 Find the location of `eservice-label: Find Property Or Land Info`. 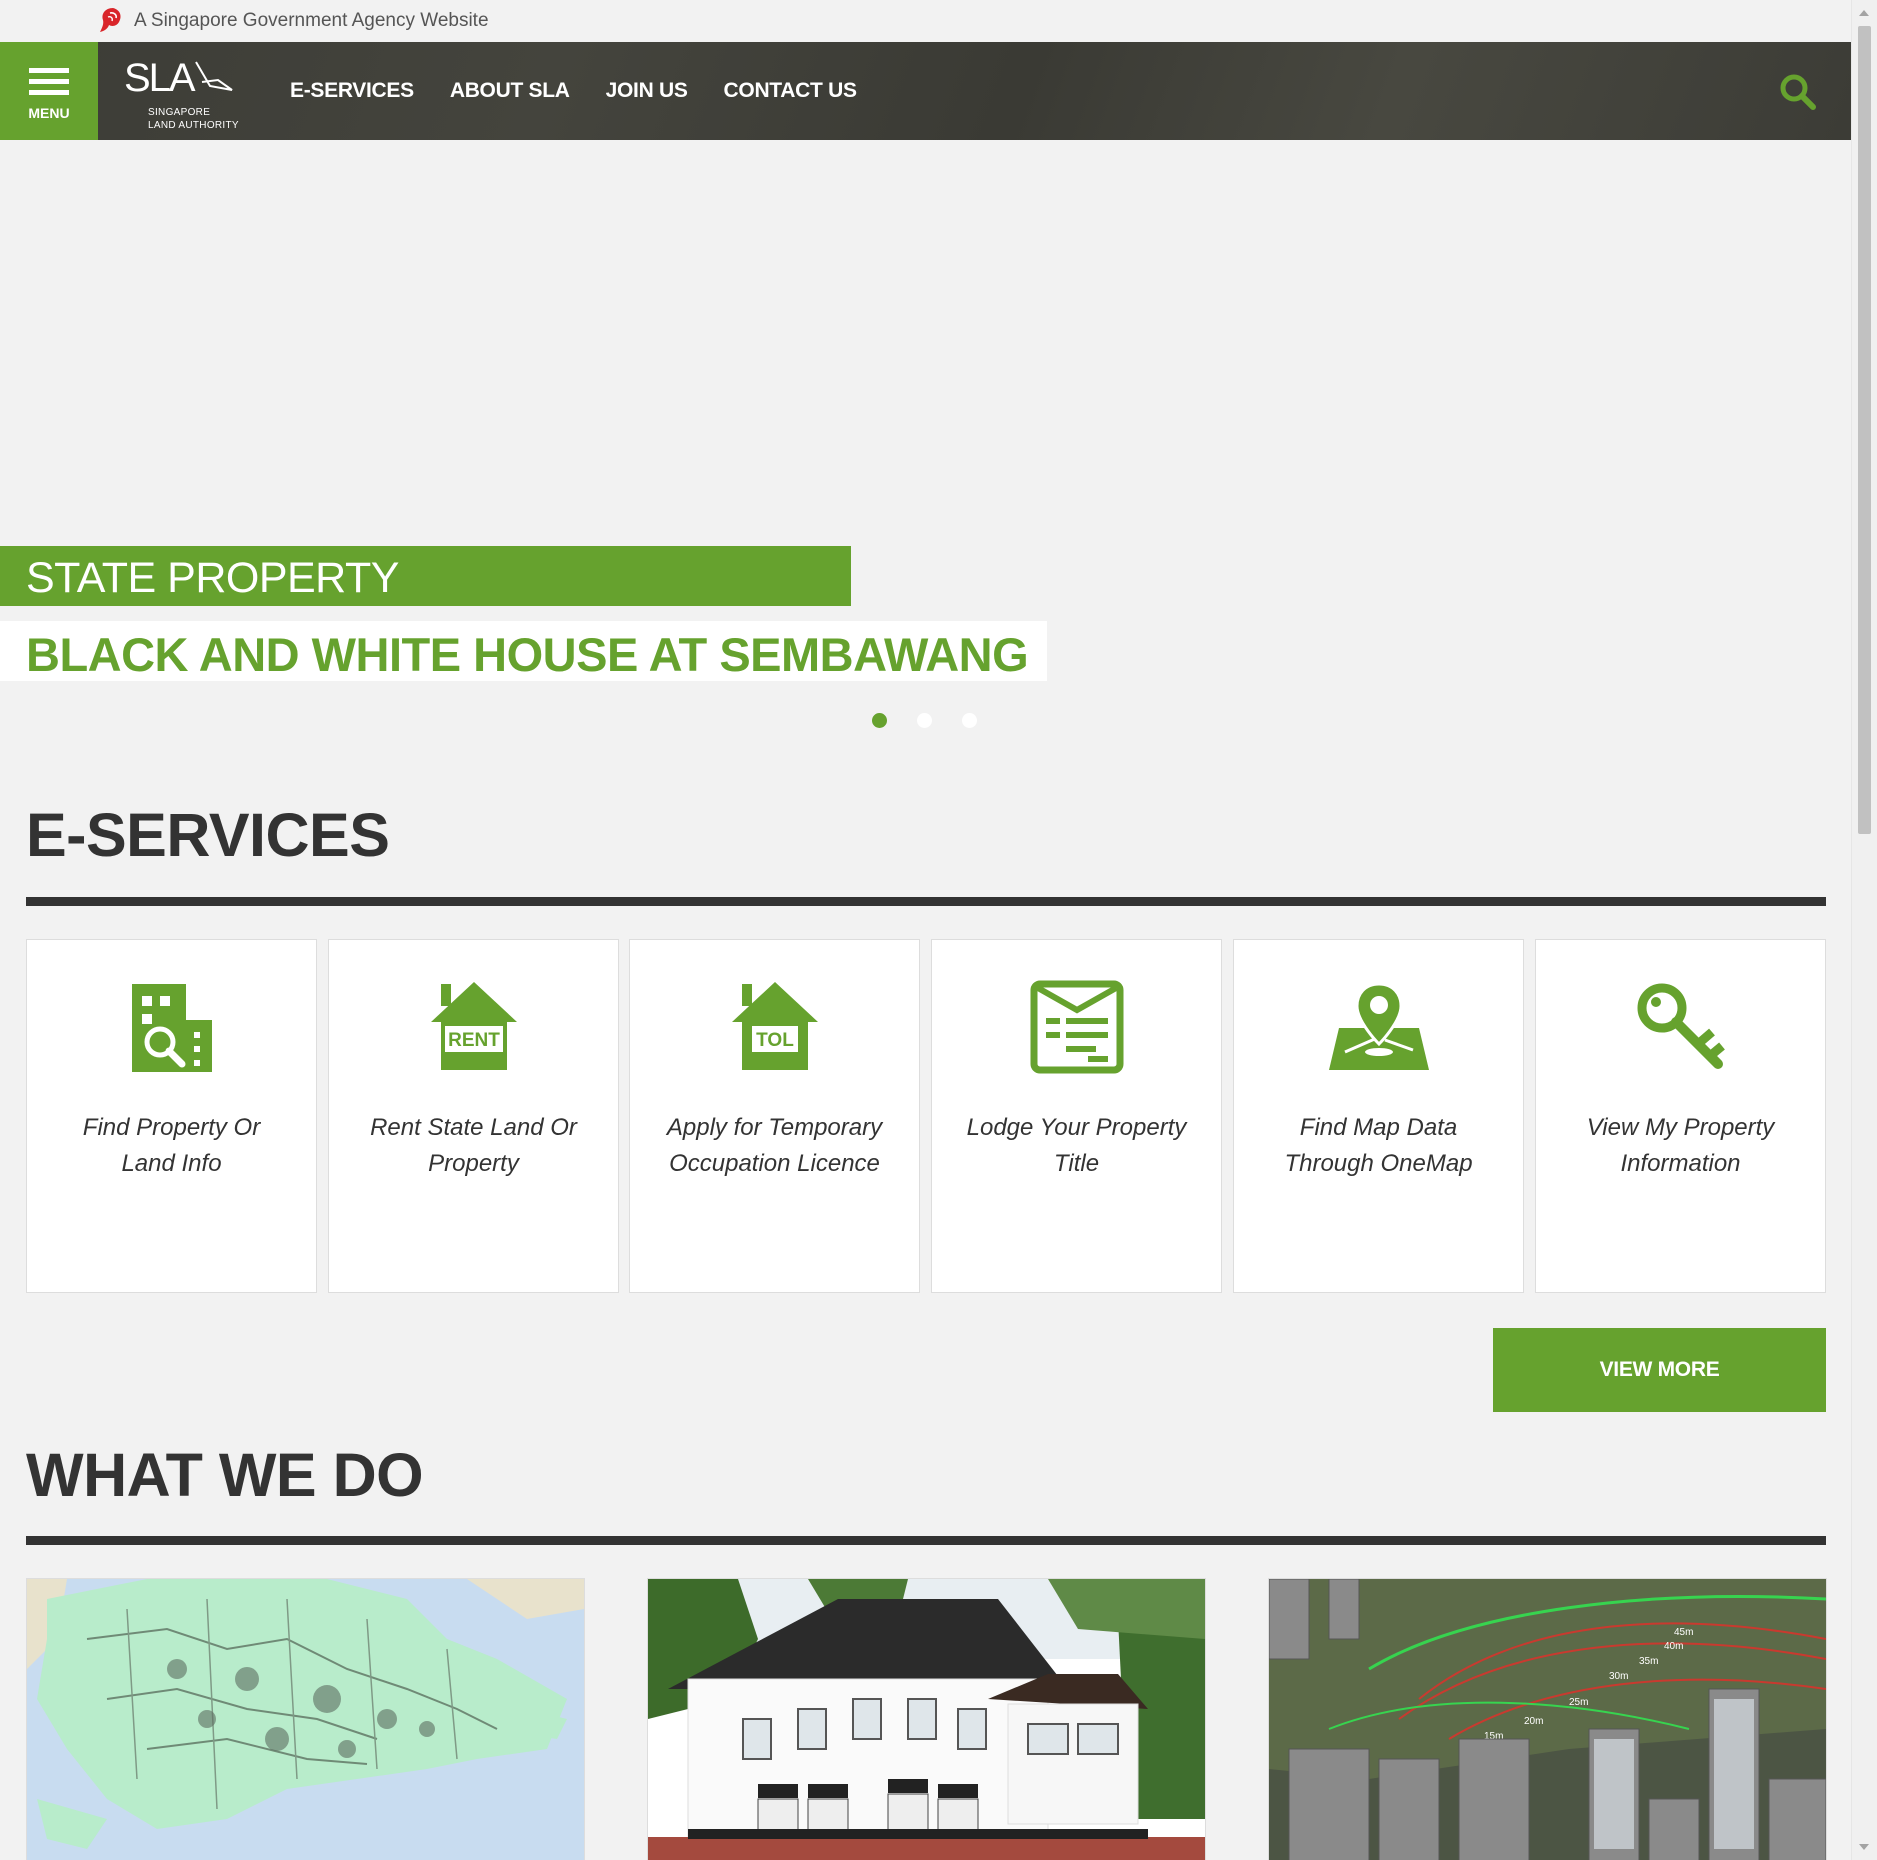

eservice-label: Find Property Or Land Info is located at coordinates (171, 1145).